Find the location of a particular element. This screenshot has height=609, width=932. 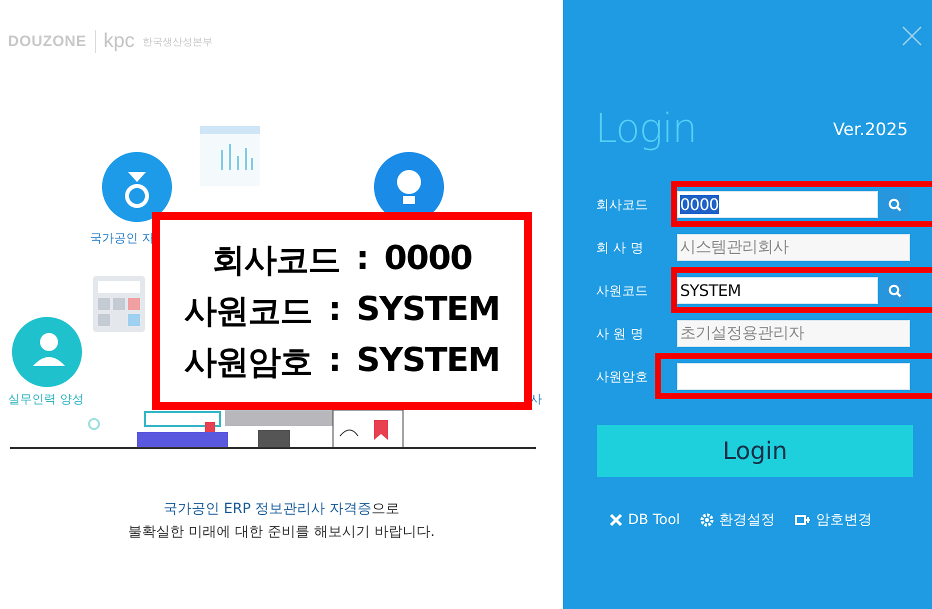

input-field: SYSTEM is located at coordinates (777, 290).